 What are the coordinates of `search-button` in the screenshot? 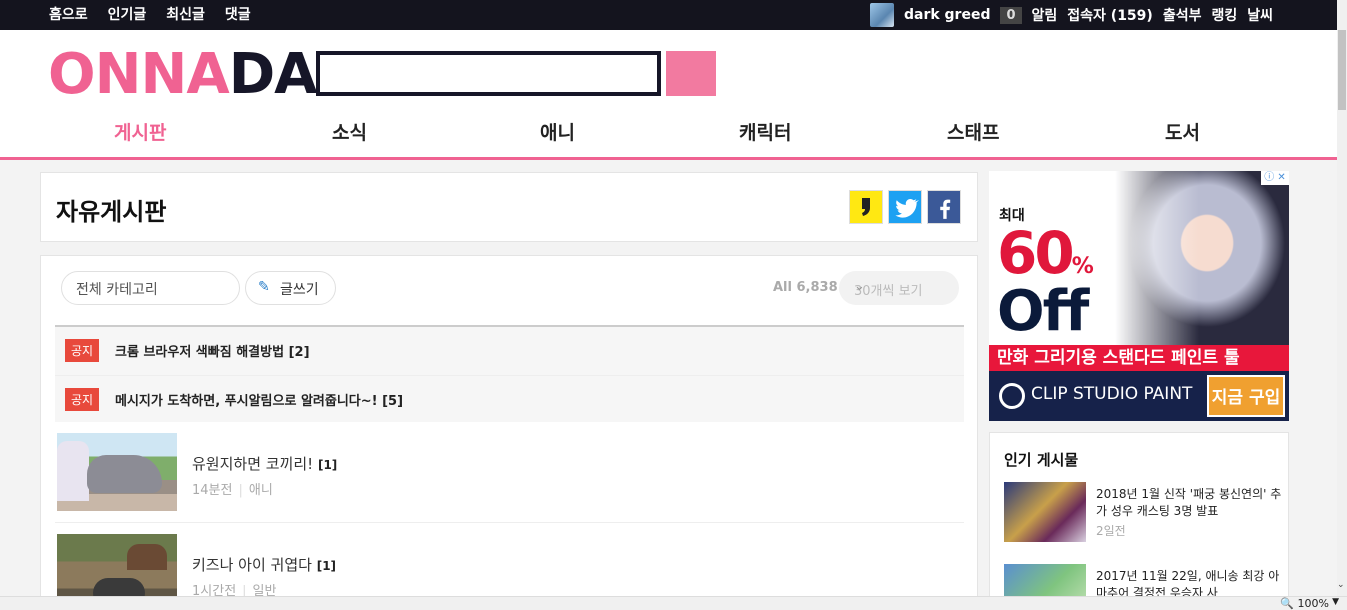 It's located at (691, 73).